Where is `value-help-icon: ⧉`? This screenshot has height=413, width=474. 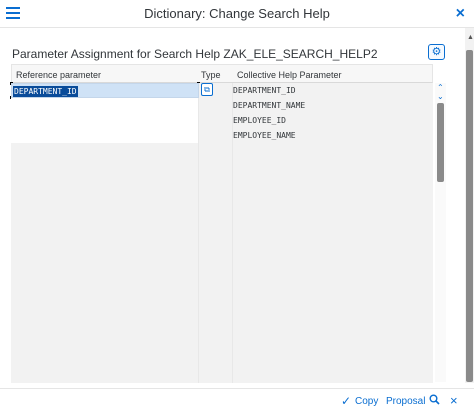
value-help-icon: ⧉ is located at coordinates (207, 89).